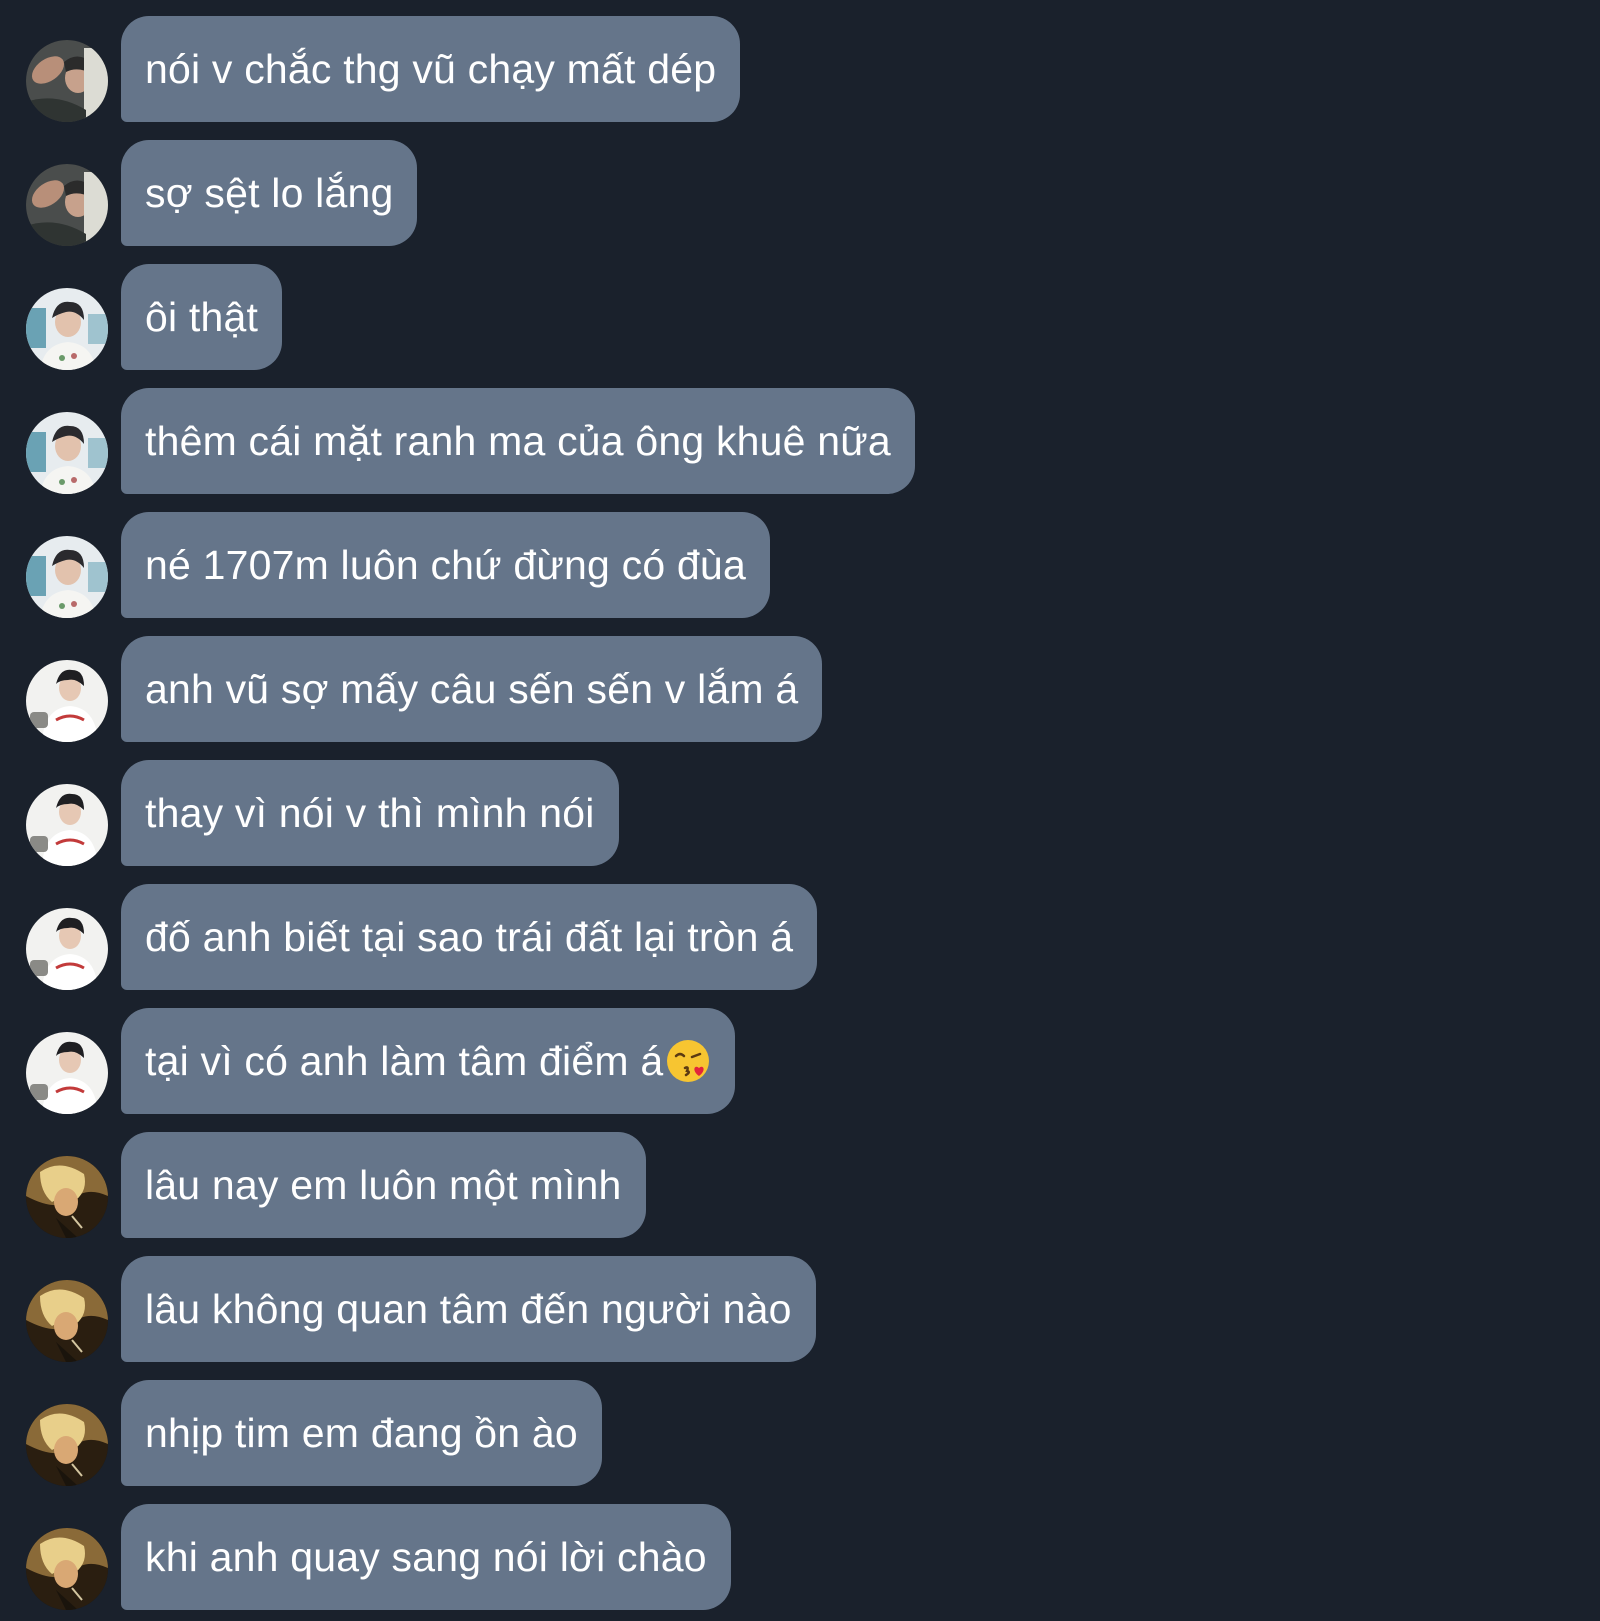  I want to click on message-bubble: ôi thật, so click(202, 317).